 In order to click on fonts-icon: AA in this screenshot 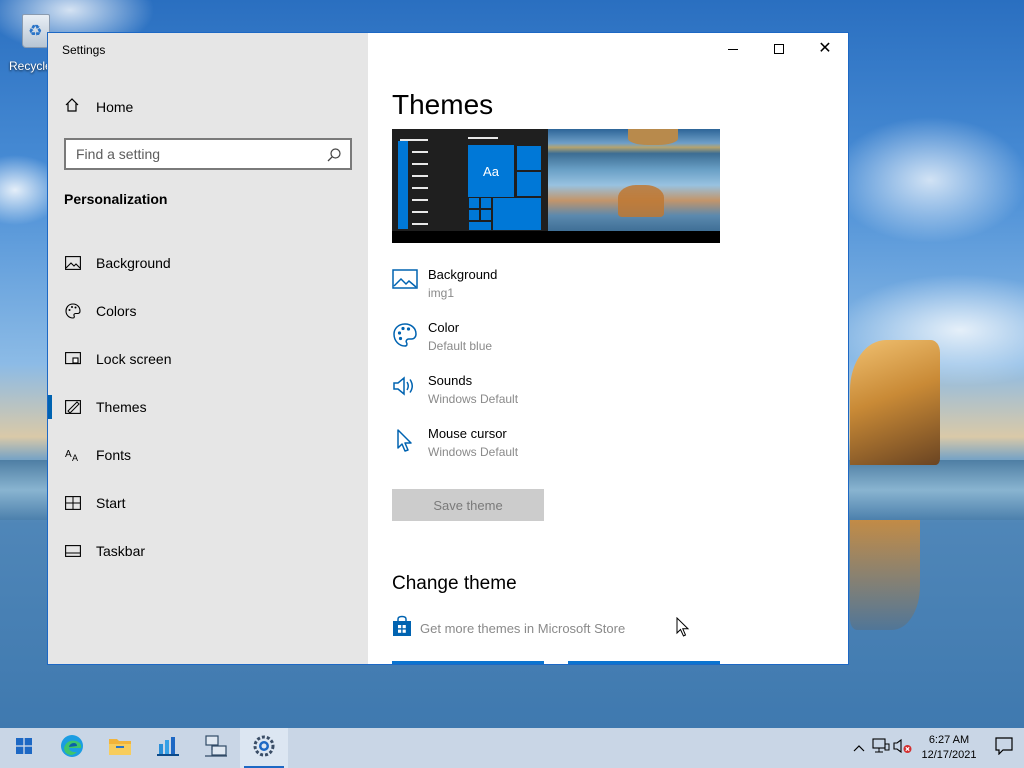, I will do `click(73, 455)`.